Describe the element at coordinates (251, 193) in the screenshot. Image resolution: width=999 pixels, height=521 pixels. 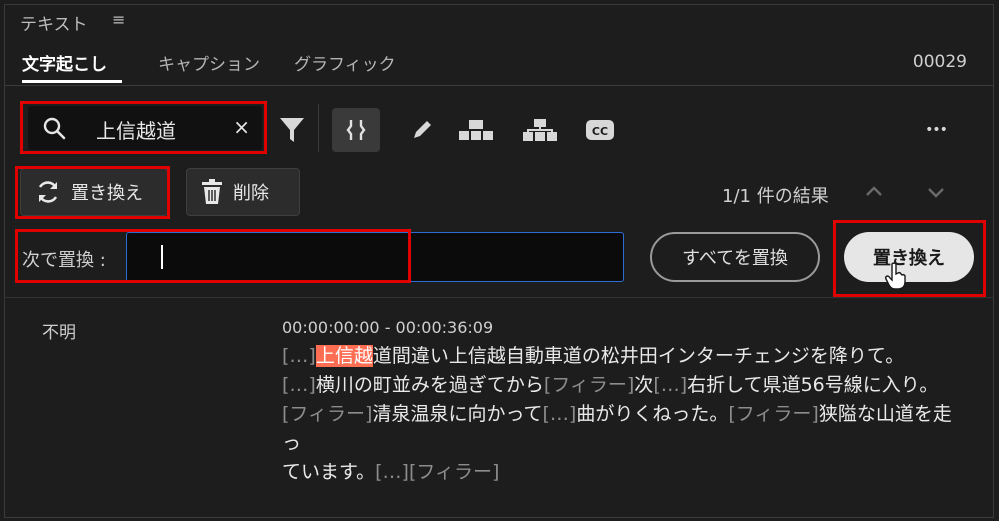
I see `delete-label: 削除` at that location.